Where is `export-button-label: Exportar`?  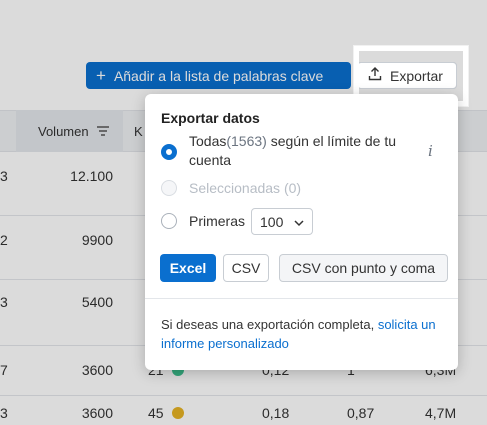 export-button-label: Exportar is located at coordinates (416, 75).